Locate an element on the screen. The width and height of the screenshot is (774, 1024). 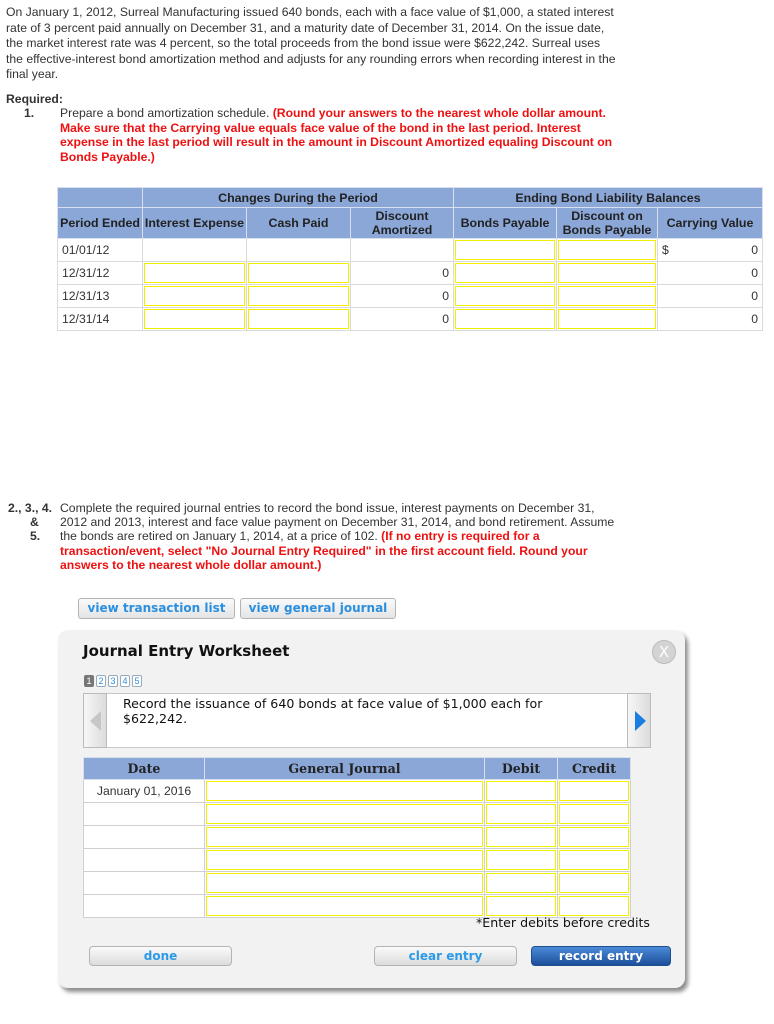
required-label: Required: is located at coordinates (34, 99).